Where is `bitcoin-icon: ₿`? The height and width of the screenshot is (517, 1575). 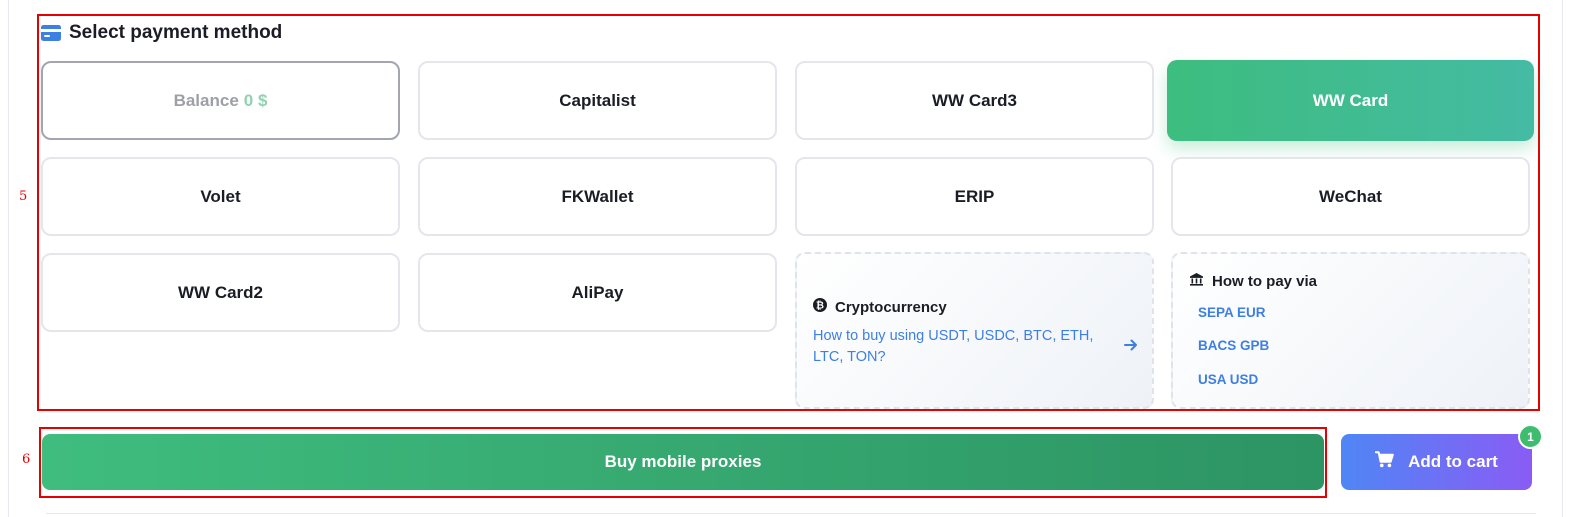
bitcoin-icon: ₿ is located at coordinates (820, 307).